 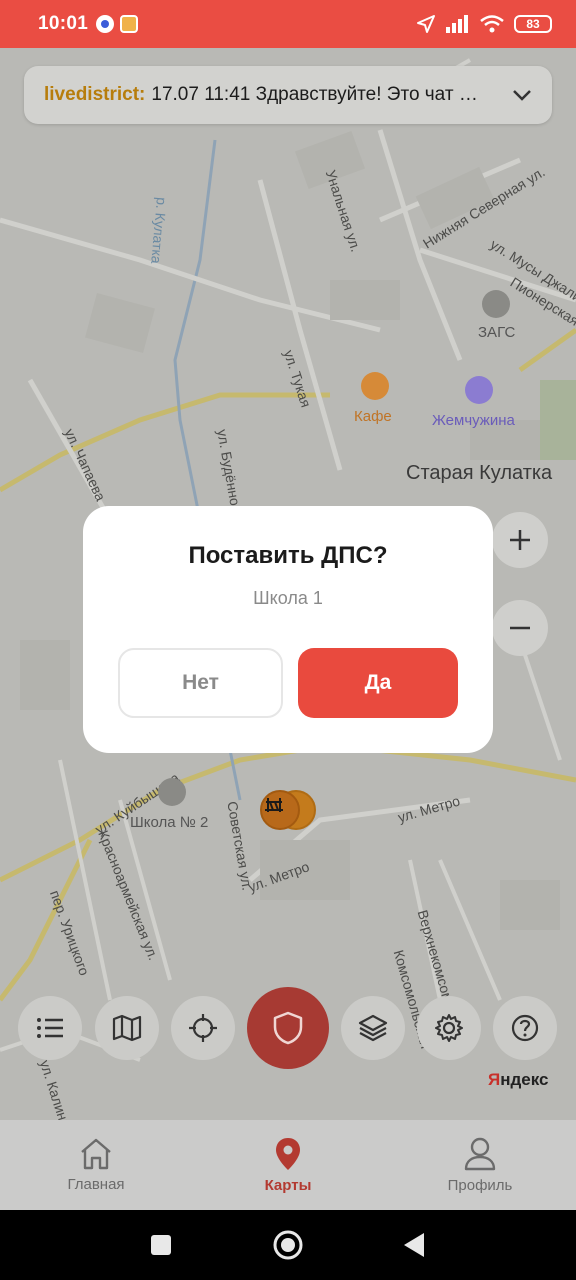 What do you see at coordinates (95, 94) in the screenshot?
I see `notification-sender: livedistrict:` at bounding box center [95, 94].